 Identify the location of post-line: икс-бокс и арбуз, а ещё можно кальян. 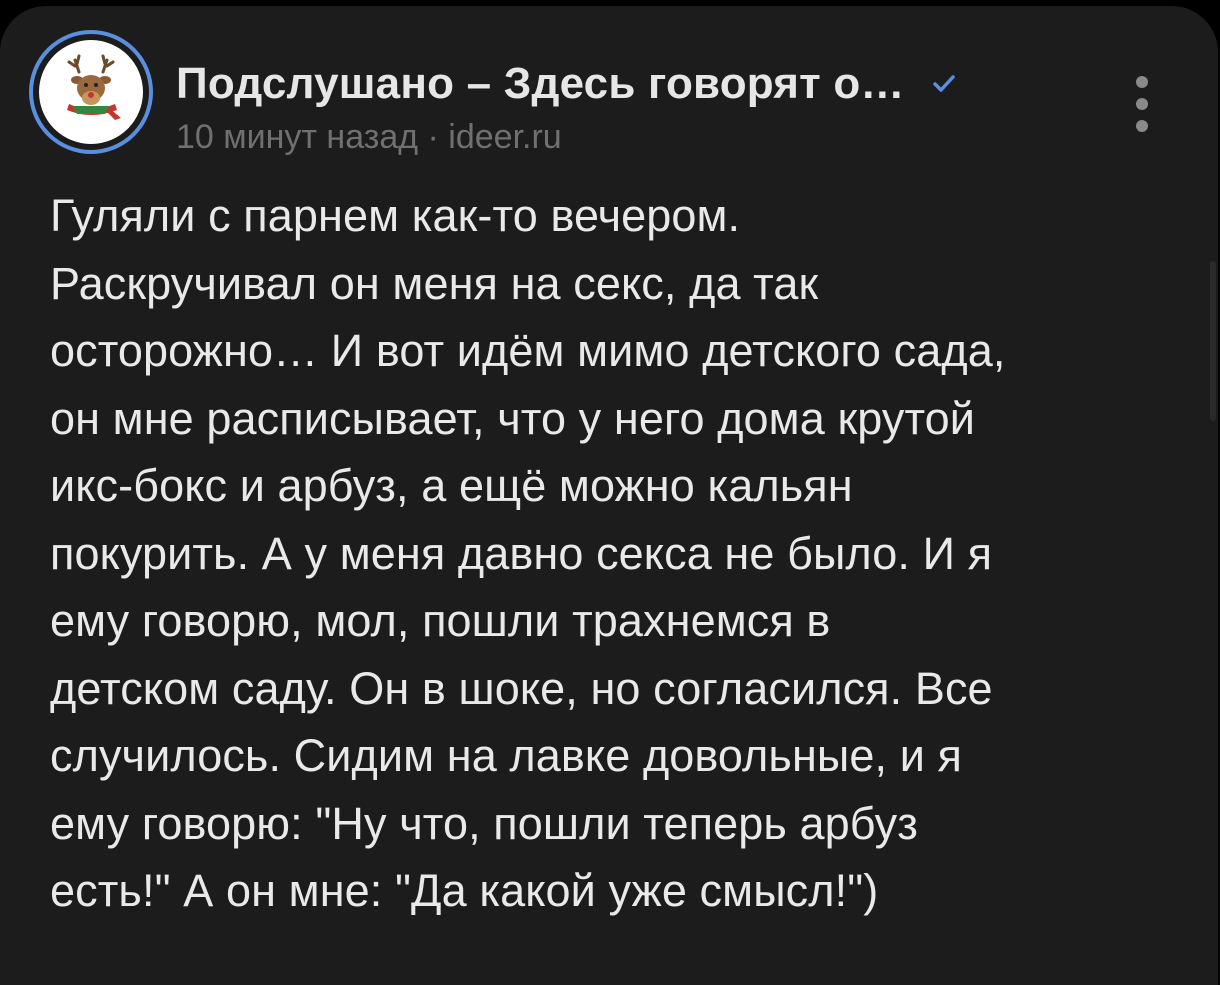
(451, 485).